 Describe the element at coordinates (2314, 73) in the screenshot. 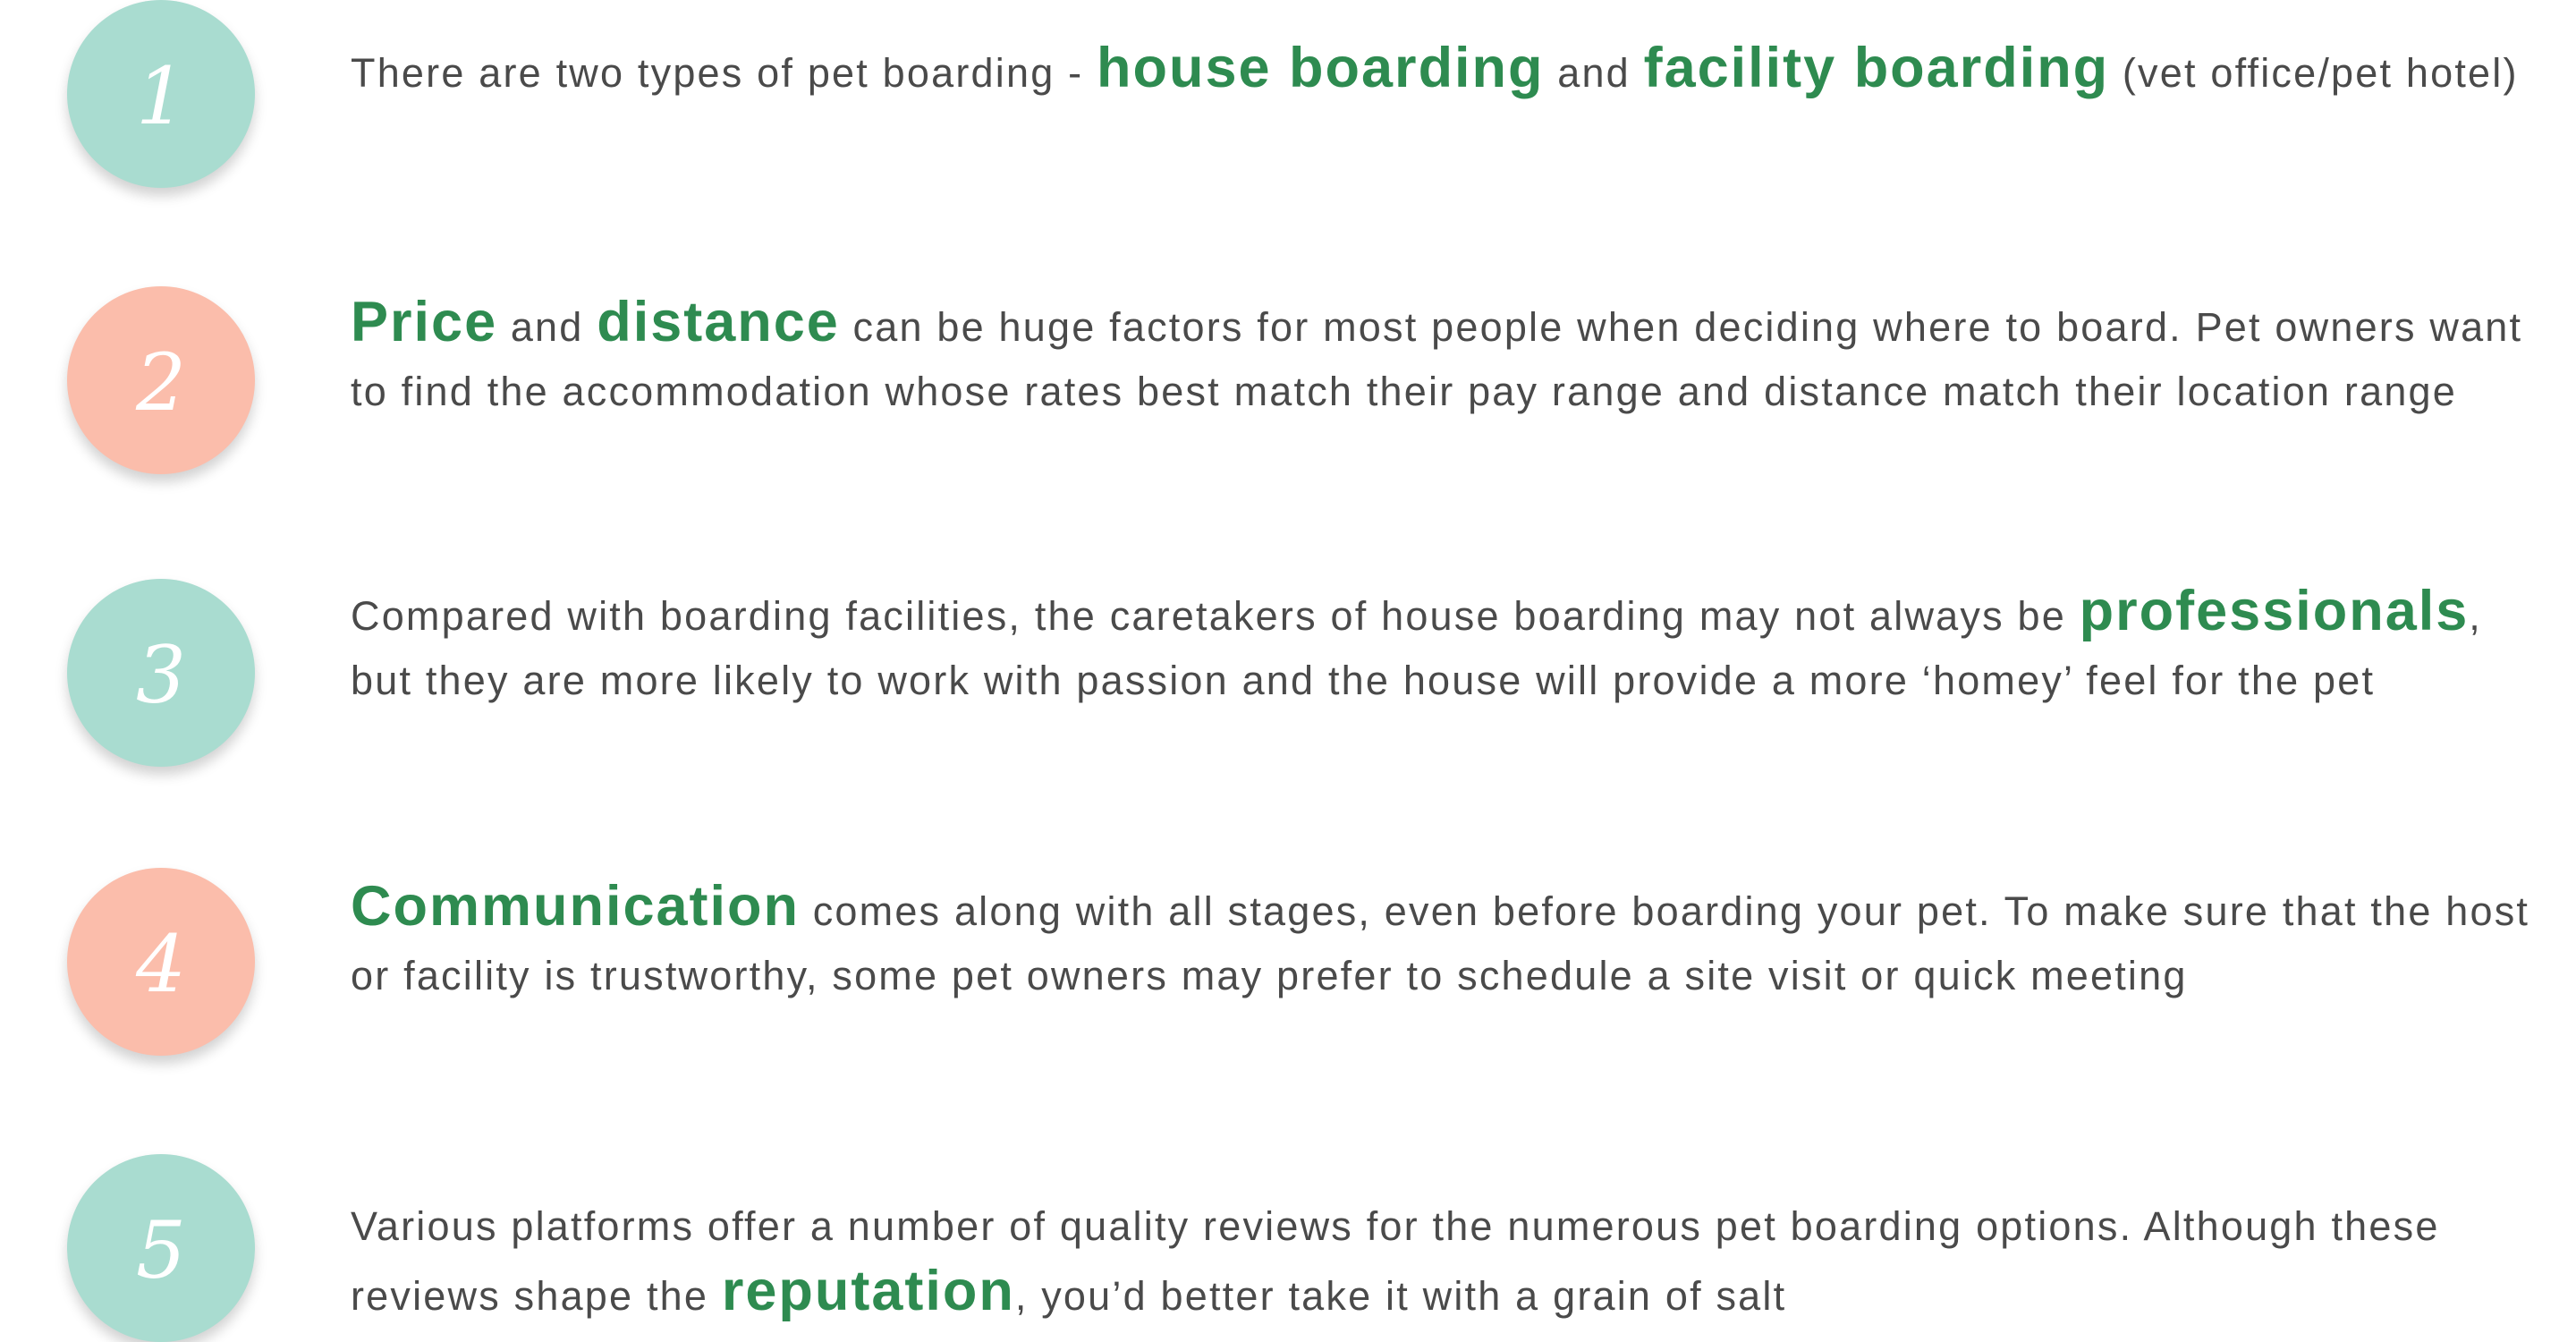

I see `text-segment: (vet office/pet hotel)` at that location.